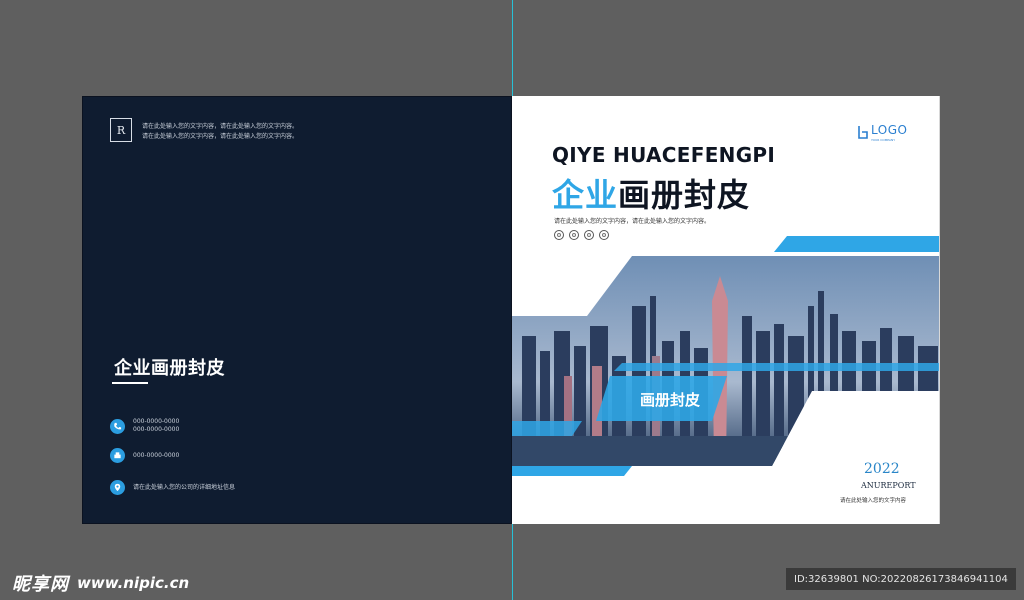  I want to click on phone-icon, so click(117, 426).